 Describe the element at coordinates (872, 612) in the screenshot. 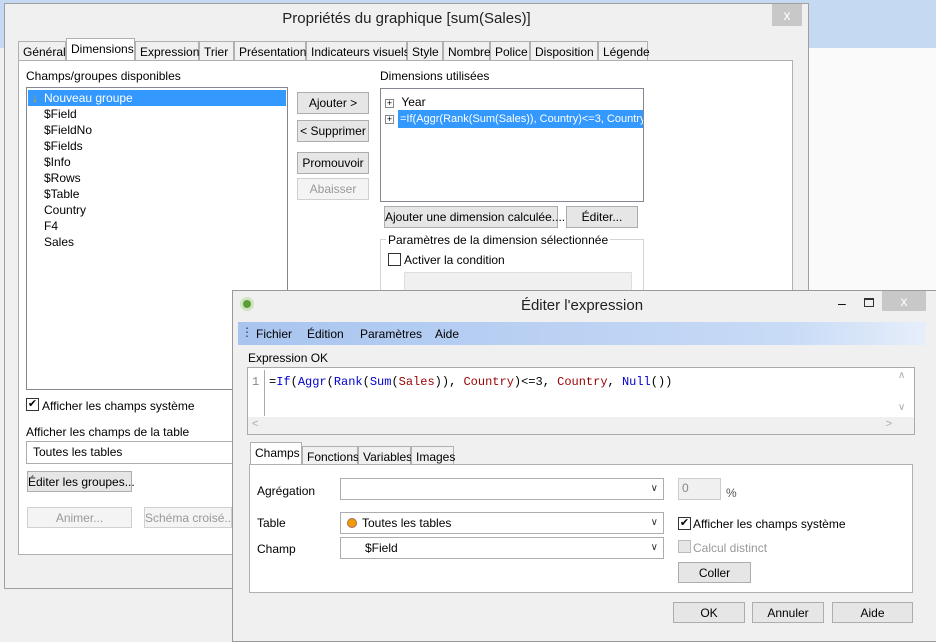

I see `help-button: Aide` at that location.